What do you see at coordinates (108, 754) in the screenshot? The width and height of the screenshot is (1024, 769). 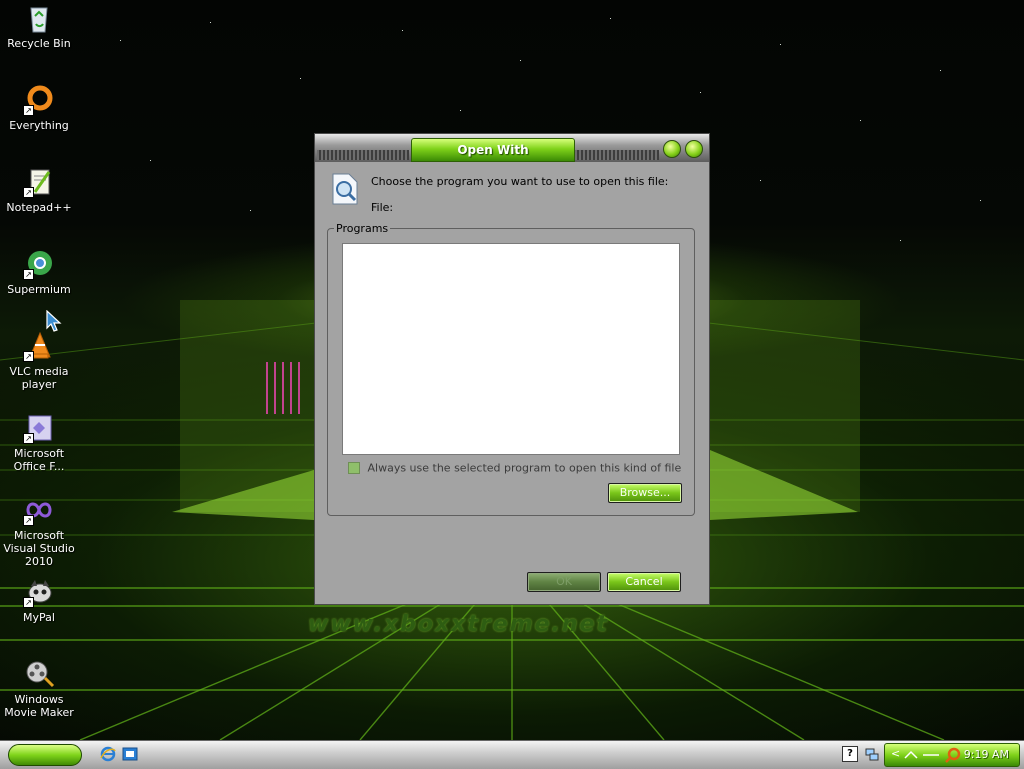 I see `internet-explorer-icon` at bounding box center [108, 754].